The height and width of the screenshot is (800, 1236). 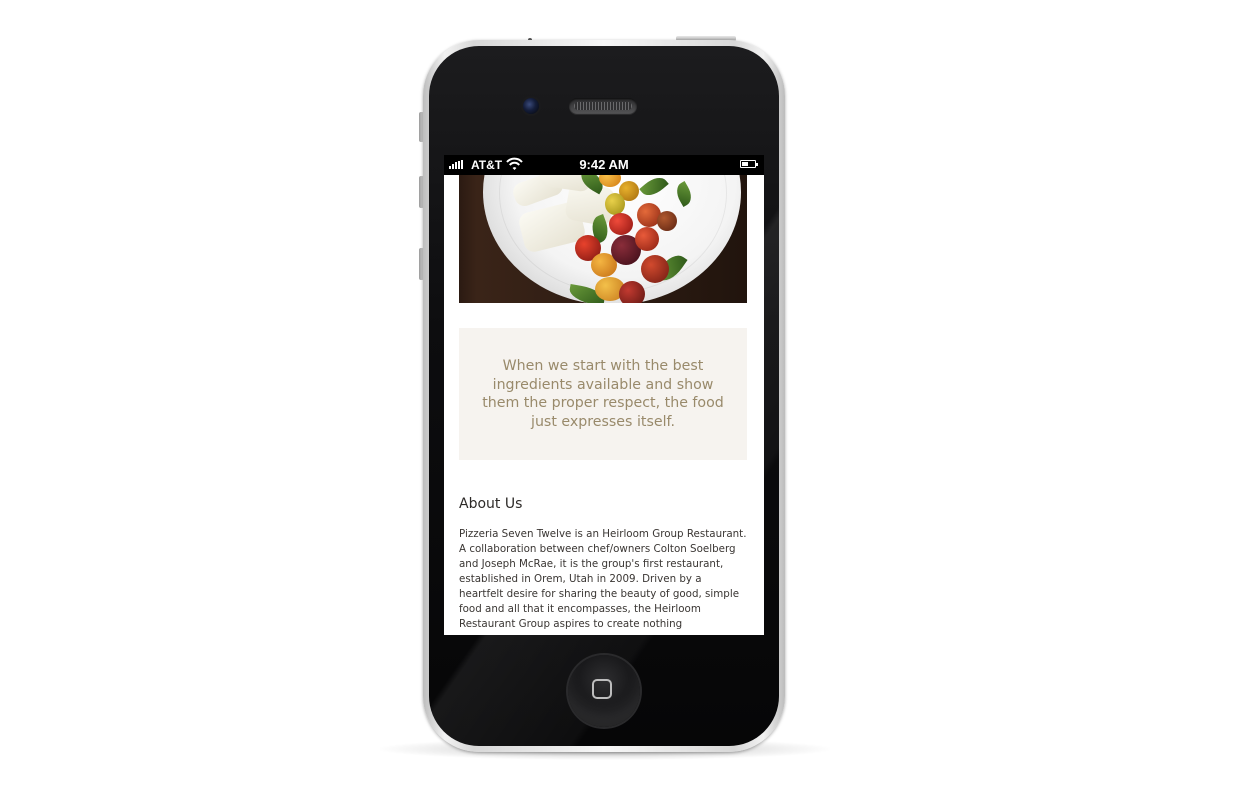 What do you see at coordinates (603, 239) in the screenshot?
I see `hero-image` at bounding box center [603, 239].